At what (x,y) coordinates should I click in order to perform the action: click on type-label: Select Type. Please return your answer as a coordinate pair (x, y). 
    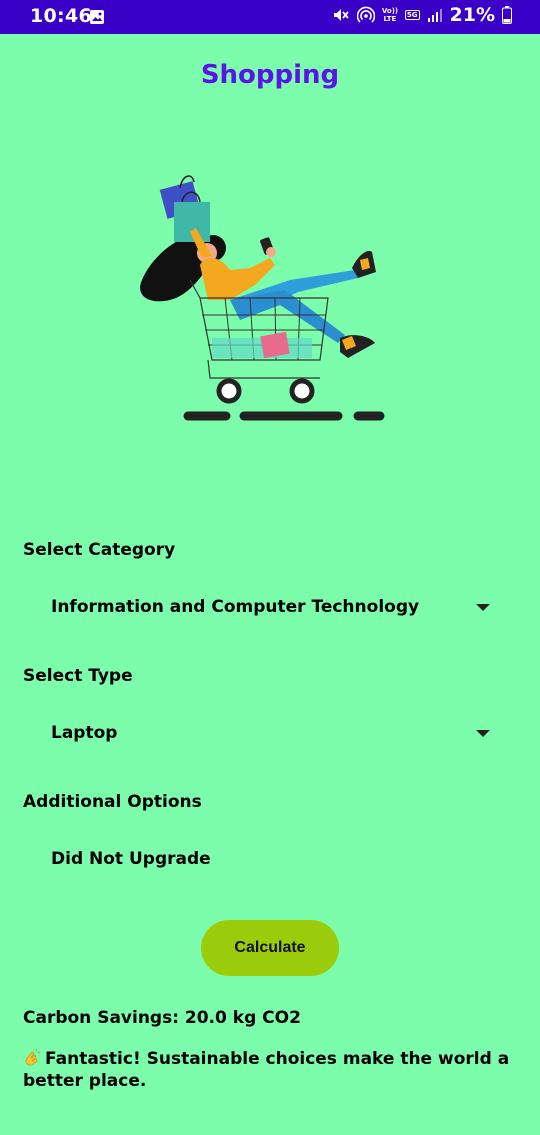
    Looking at the image, I should click on (78, 676).